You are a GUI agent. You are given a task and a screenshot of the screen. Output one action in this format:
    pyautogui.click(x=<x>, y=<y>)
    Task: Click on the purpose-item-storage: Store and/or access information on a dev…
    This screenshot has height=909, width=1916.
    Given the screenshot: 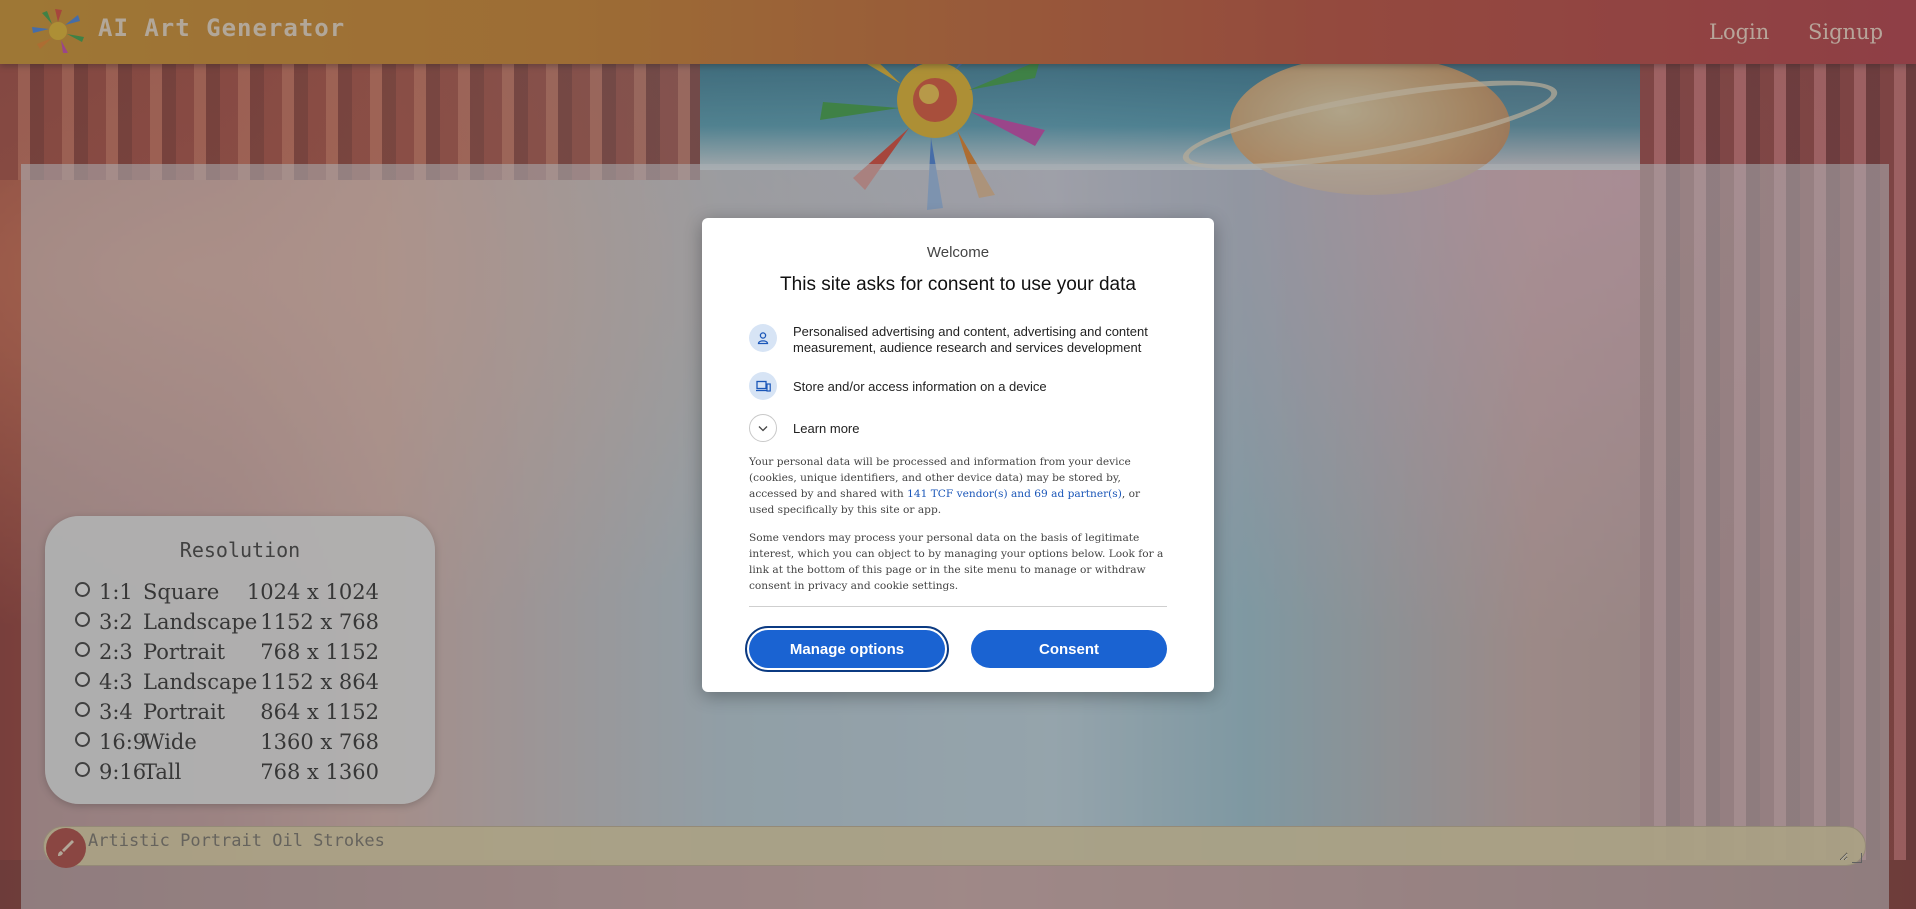 What is the action you would take?
    pyautogui.click(x=959, y=386)
    